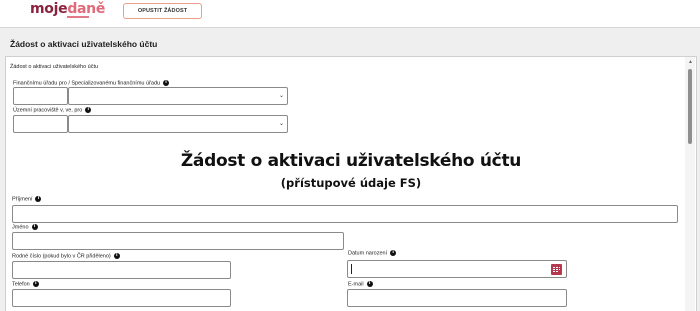  I want to click on name-label-text: Jméno, so click(20, 227).